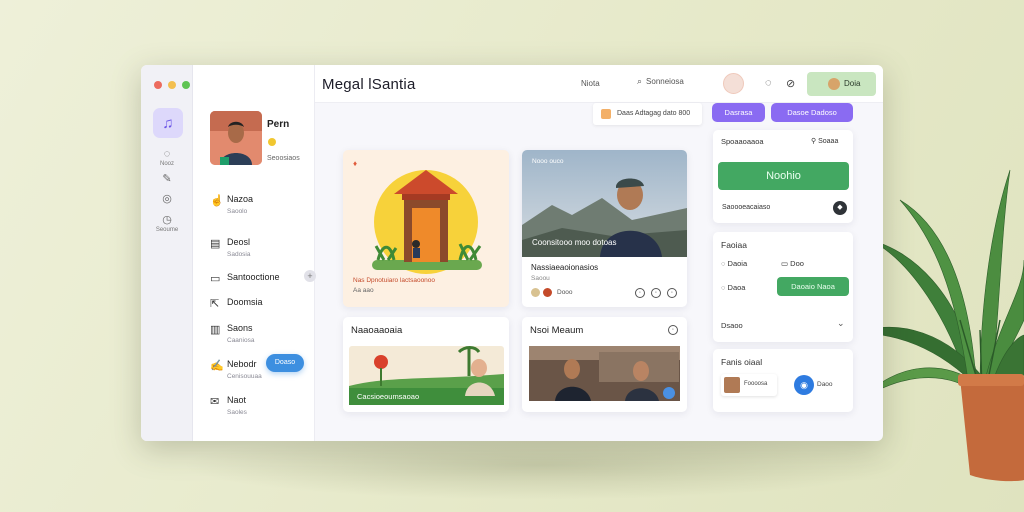 The width and height of the screenshot is (1024, 512). What do you see at coordinates (812, 112) in the screenshot?
I see `secondary-action-button: Dasoe Dadoso` at bounding box center [812, 112].